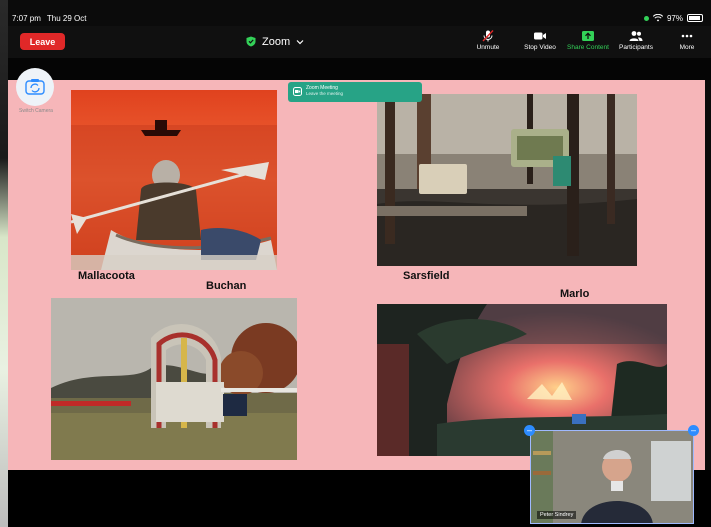  I want to click on unmute-button: Unmute, so click(488, 43).